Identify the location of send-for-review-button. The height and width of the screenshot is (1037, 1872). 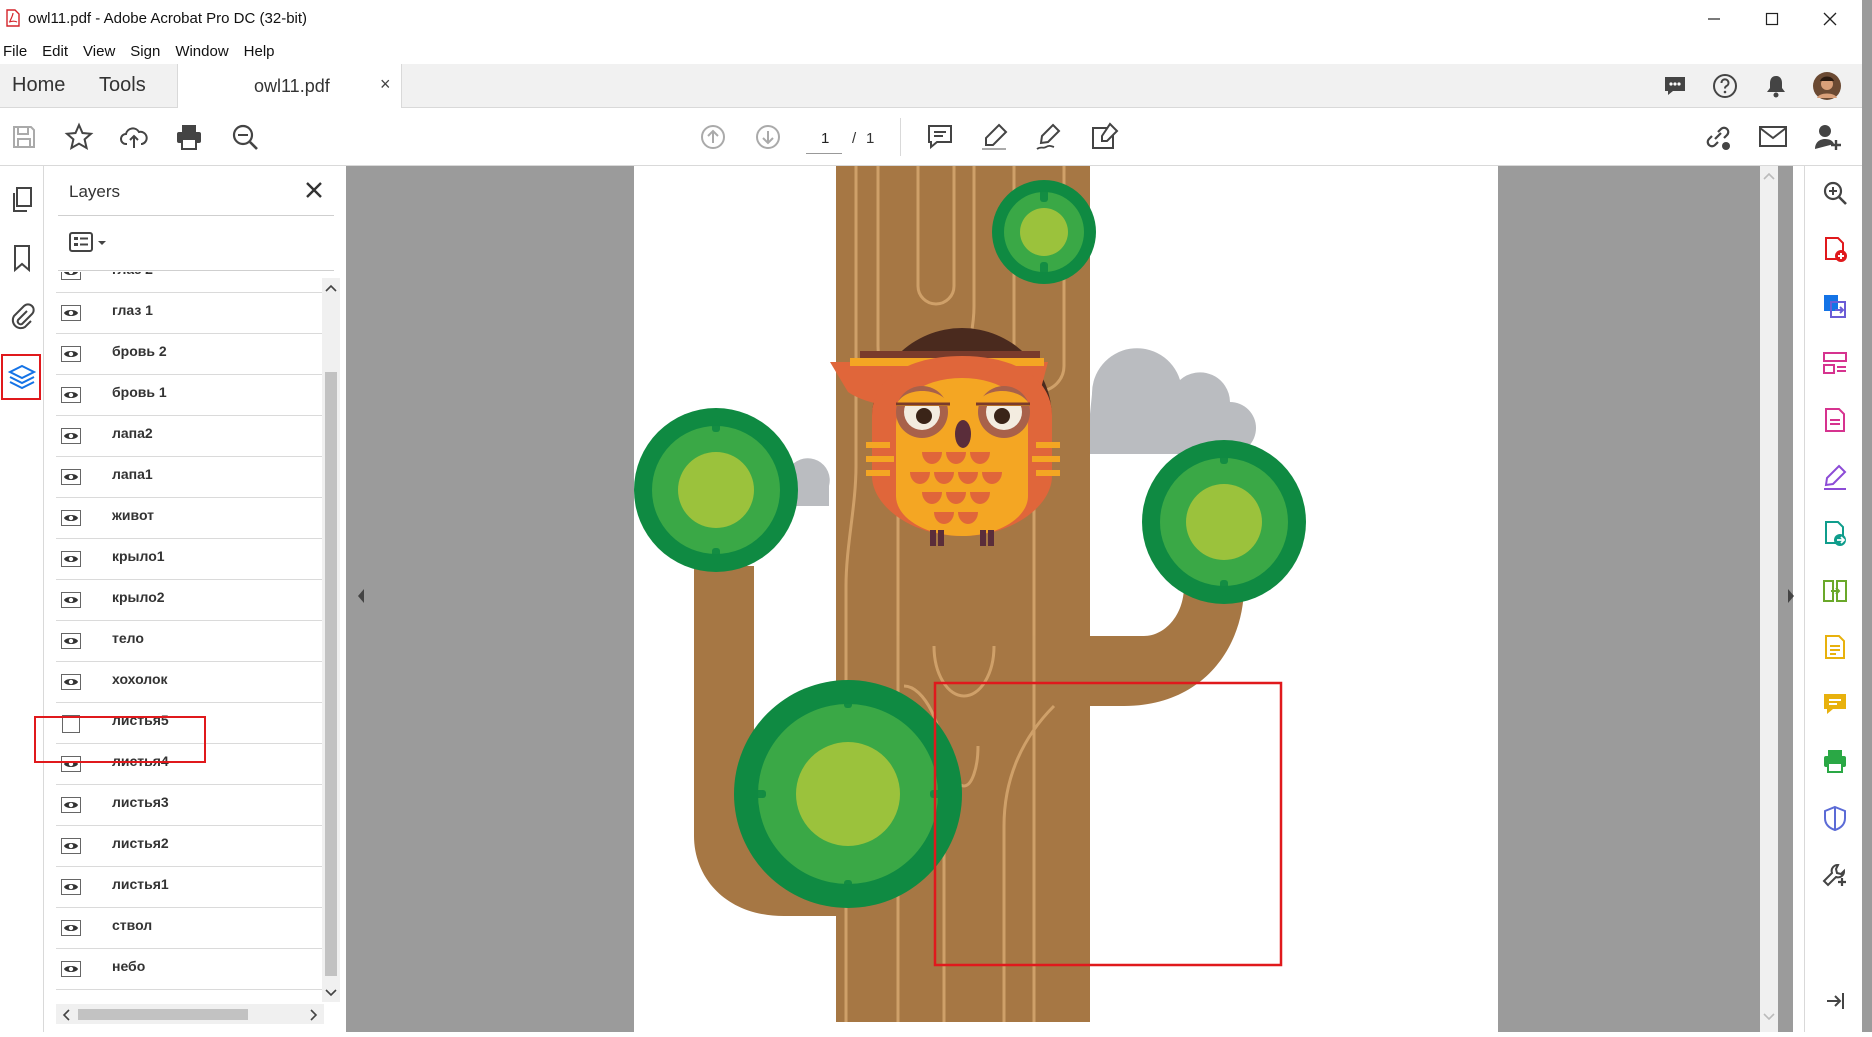
(1835, 533).